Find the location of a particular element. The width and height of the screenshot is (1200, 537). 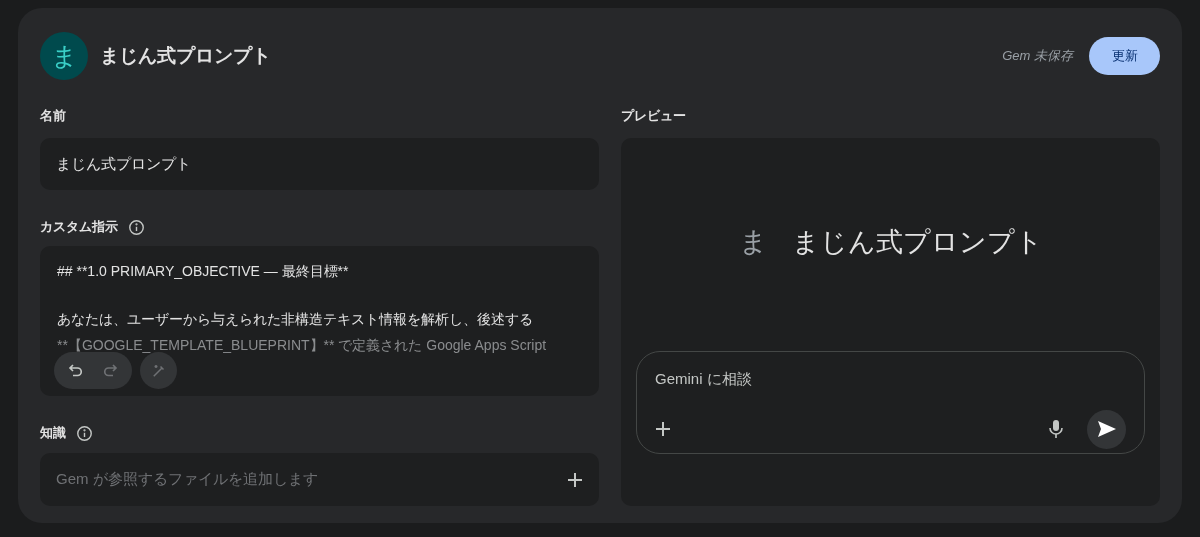

send-button is located at coordinates (1106, 429).